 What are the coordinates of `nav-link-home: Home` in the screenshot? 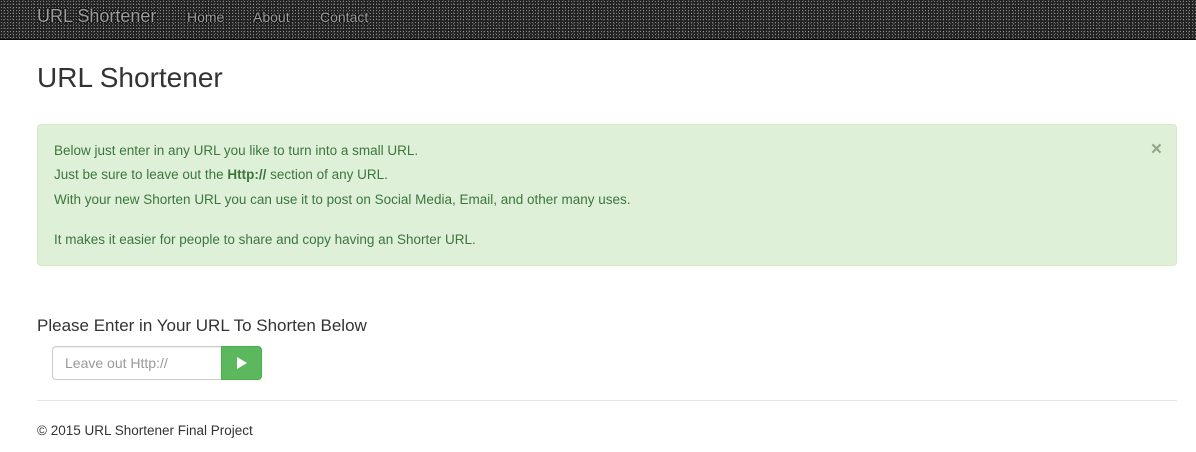 It's located at (205, 17).